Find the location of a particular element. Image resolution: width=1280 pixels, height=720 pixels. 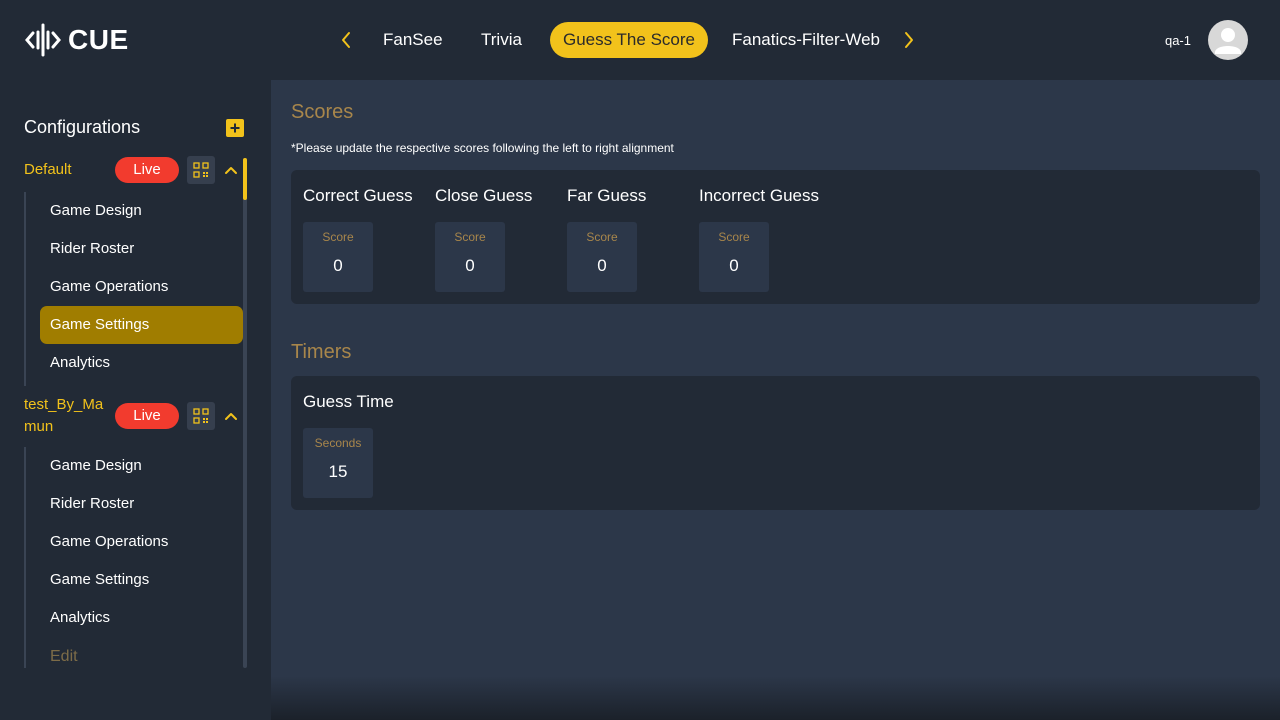

user-avatar-icon is located at coordinates (1228, 41).